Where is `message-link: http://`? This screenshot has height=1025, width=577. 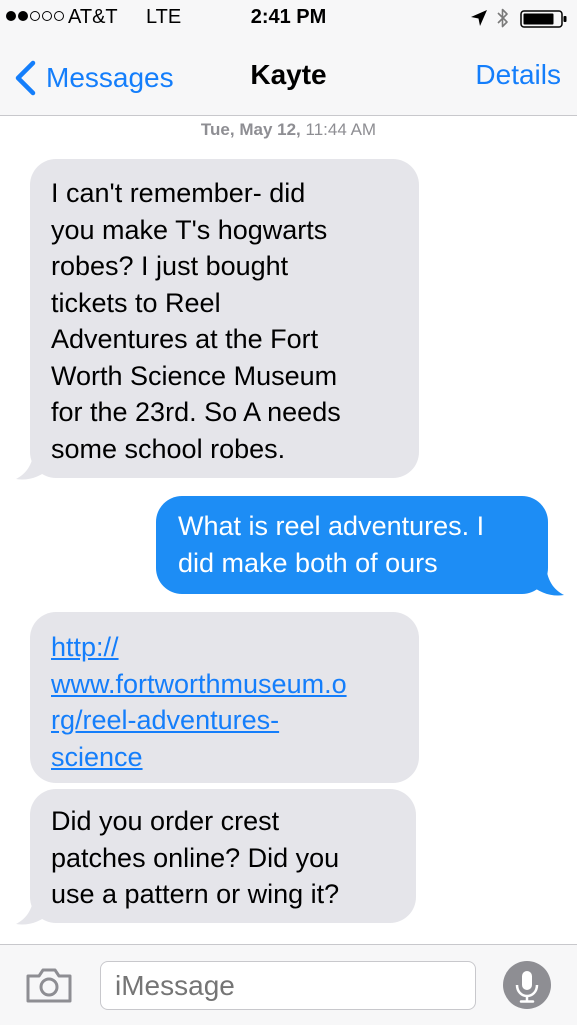
message-link: http:// is located at coordinates (225, 647).